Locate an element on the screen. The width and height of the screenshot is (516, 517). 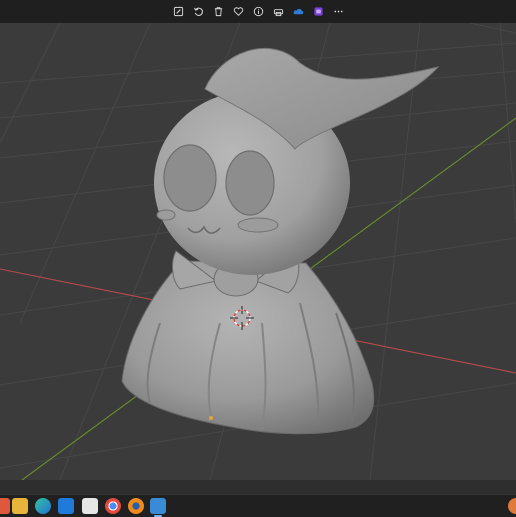
photo-viewer-toolbar is located at coordinates (258, 12).